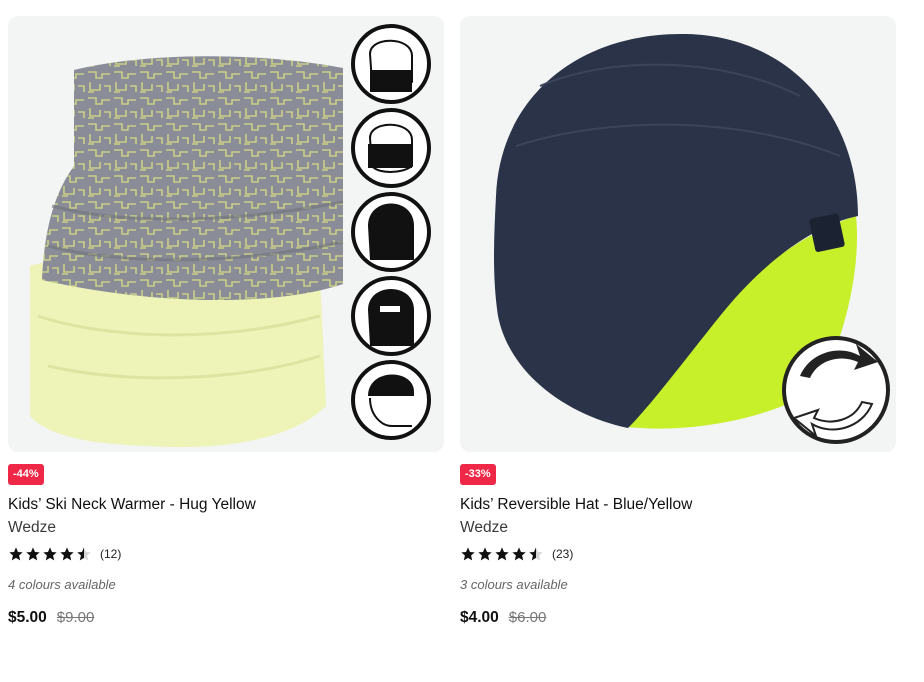 This screenshot has height=682, width=924. Describe the element at coordinates (27, 617) in the screenshot. I see `current-price: $5.00` at that location.